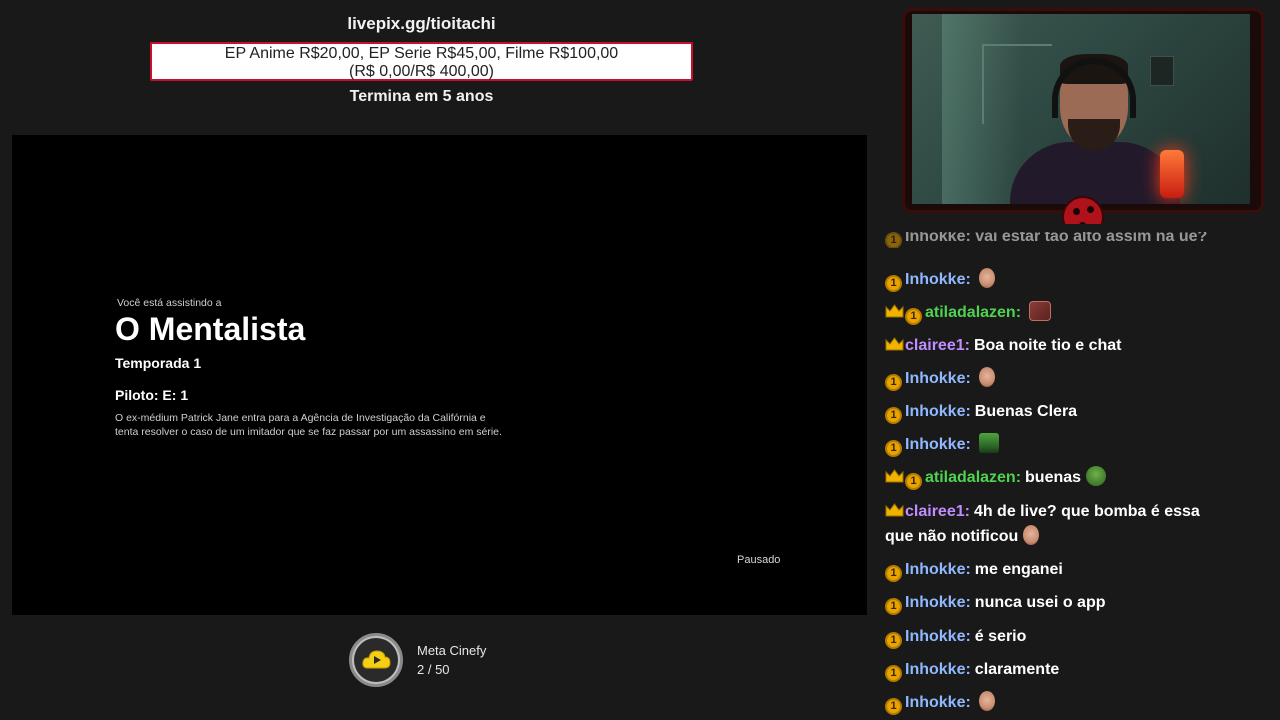 The height and width of the screenshot is (720, 1280). What do you see at coordinates (1018, 569) in the screenshot?
I see `chat-message-text: me enganei` at bounding box center [1018, 569].